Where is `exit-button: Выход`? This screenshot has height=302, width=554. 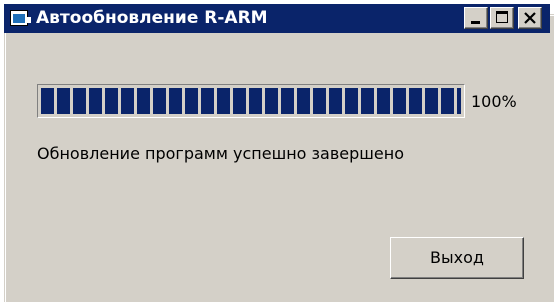 exit-button: Выход is located at coordinates (457, 258).